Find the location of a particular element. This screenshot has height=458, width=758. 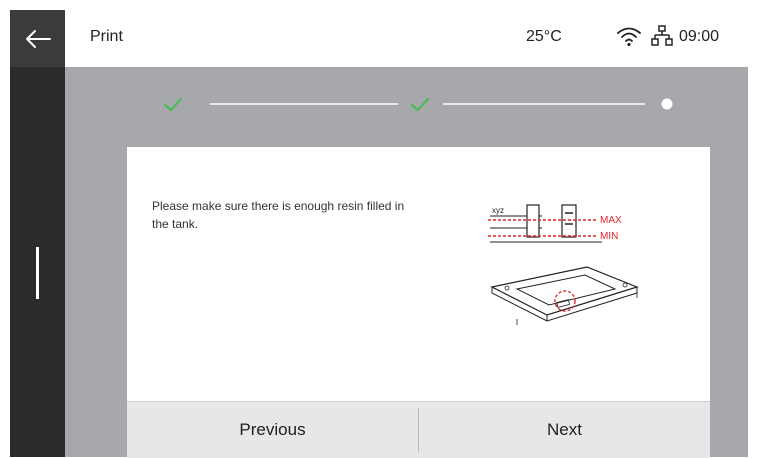

step-2-check-icon is located at coordinates (420, 104).